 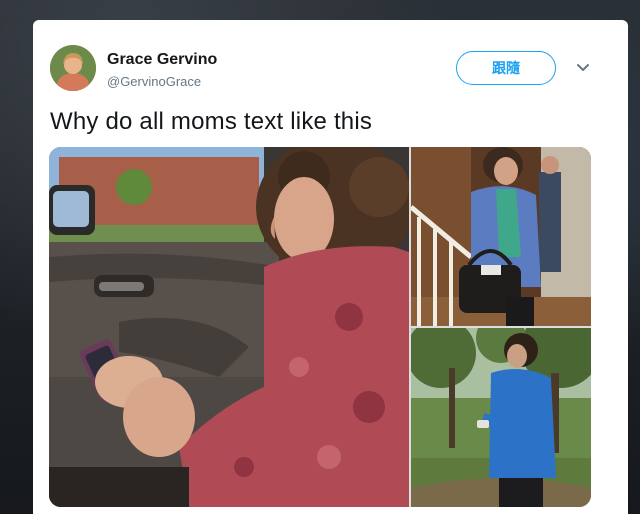 I want to click on photo-woman-outdoors, so click(x=501, y=417).